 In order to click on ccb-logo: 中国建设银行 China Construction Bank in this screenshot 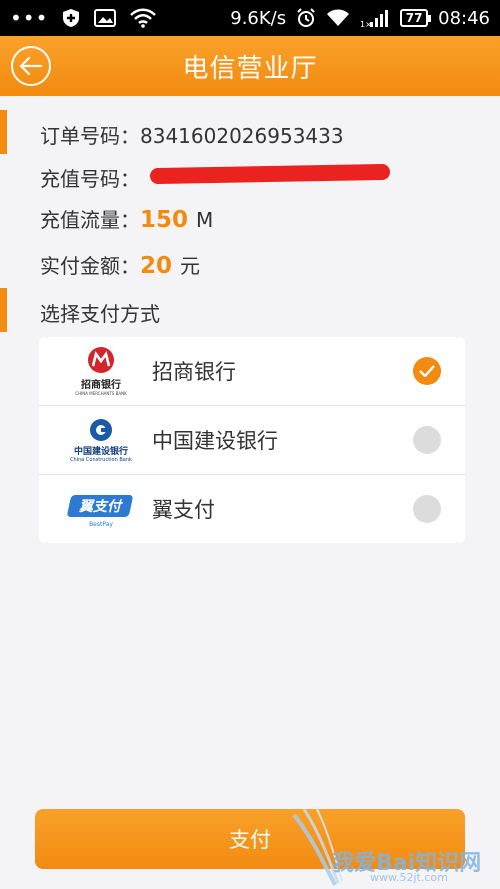, I will do `click(101, 440)`.